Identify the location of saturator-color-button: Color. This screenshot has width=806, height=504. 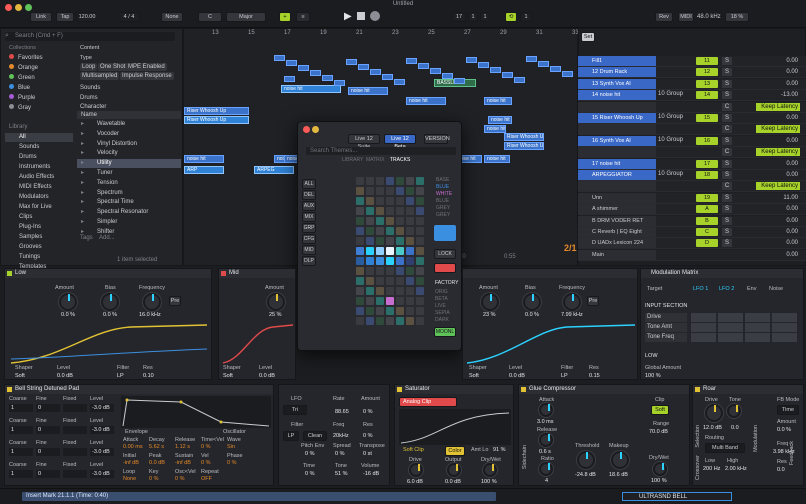
(455, 451).